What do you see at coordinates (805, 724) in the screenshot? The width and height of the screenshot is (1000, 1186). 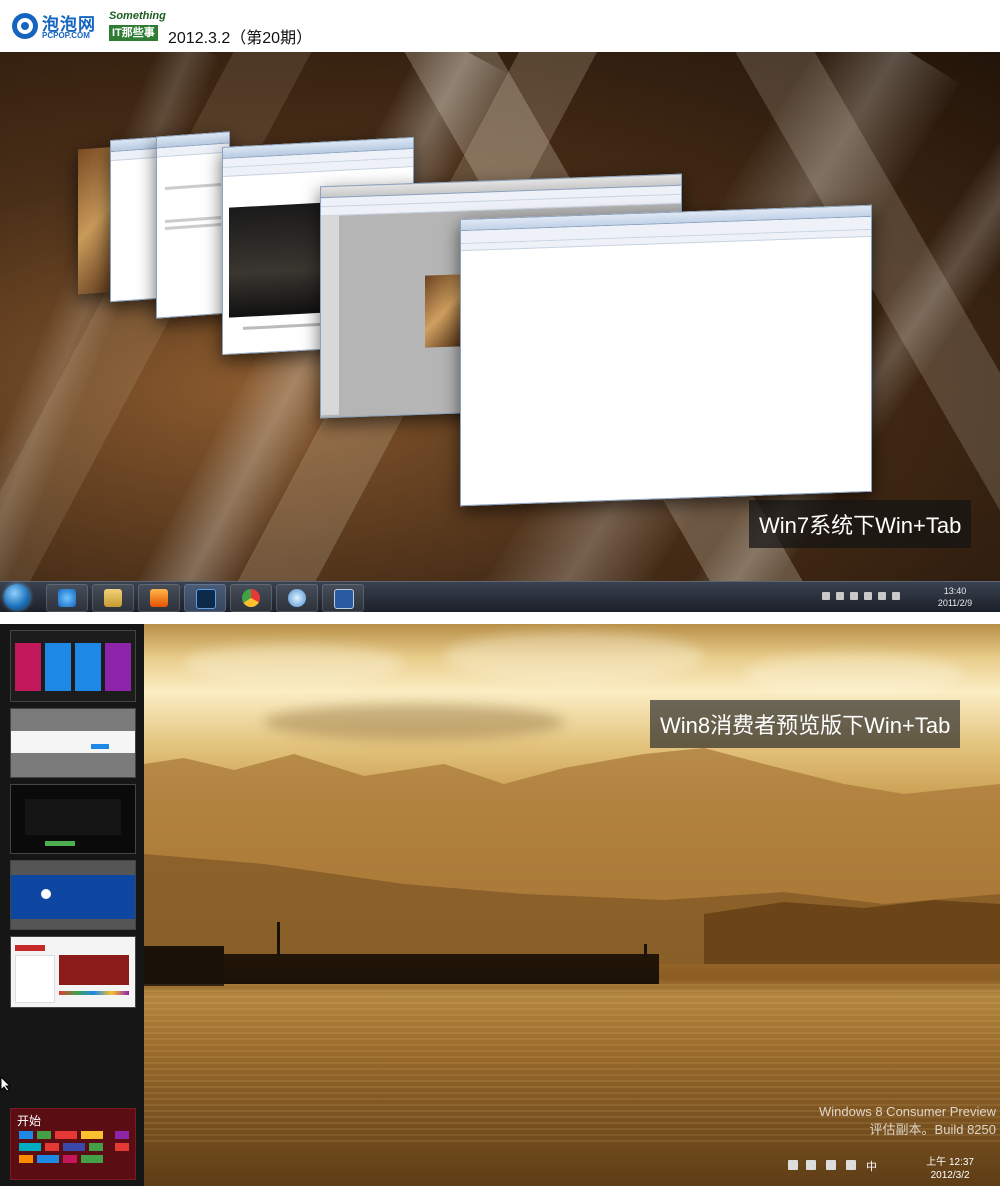 I see `win8-caption: Win8消费者预览版下Win+Tab` at bounding box center [805, 724].